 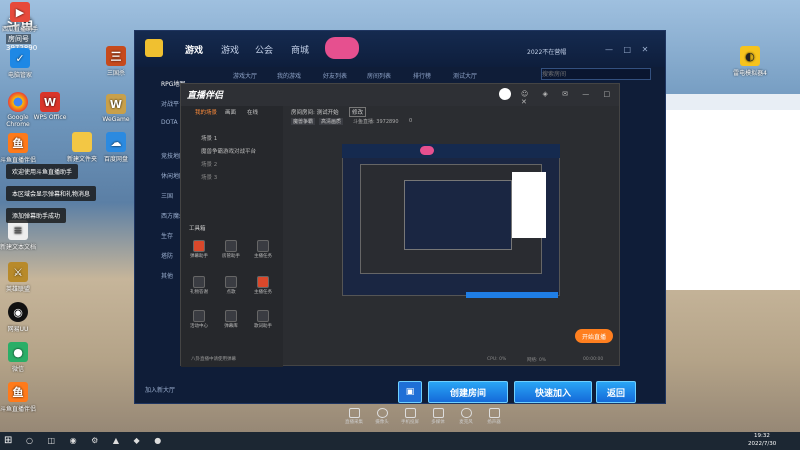 What do you see at coordinates (358, 112) in the screenshot?
I see `edit-title-button: 修改` at bounding box center [358, 112].